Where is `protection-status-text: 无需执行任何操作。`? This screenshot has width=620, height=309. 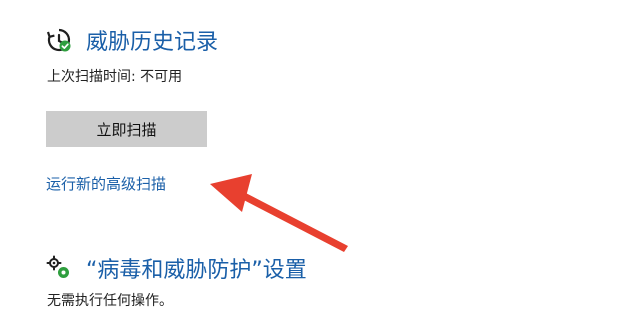 protection-status-text: 无需执行任何操作。 is located at coordinates (110, 301).